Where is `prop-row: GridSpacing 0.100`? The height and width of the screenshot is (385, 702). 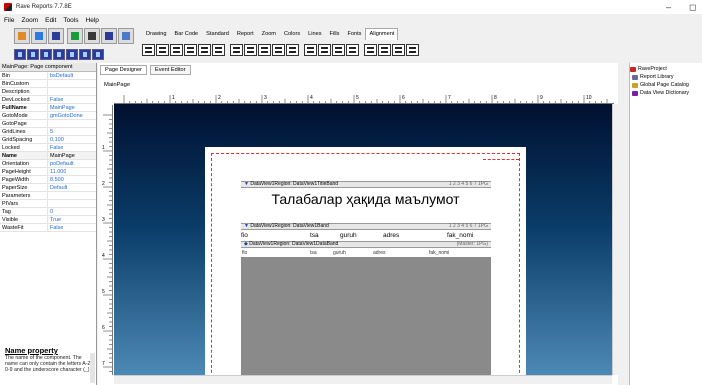
prop-row: GridSpacing 0.100 is located at coordinates (48, 140).